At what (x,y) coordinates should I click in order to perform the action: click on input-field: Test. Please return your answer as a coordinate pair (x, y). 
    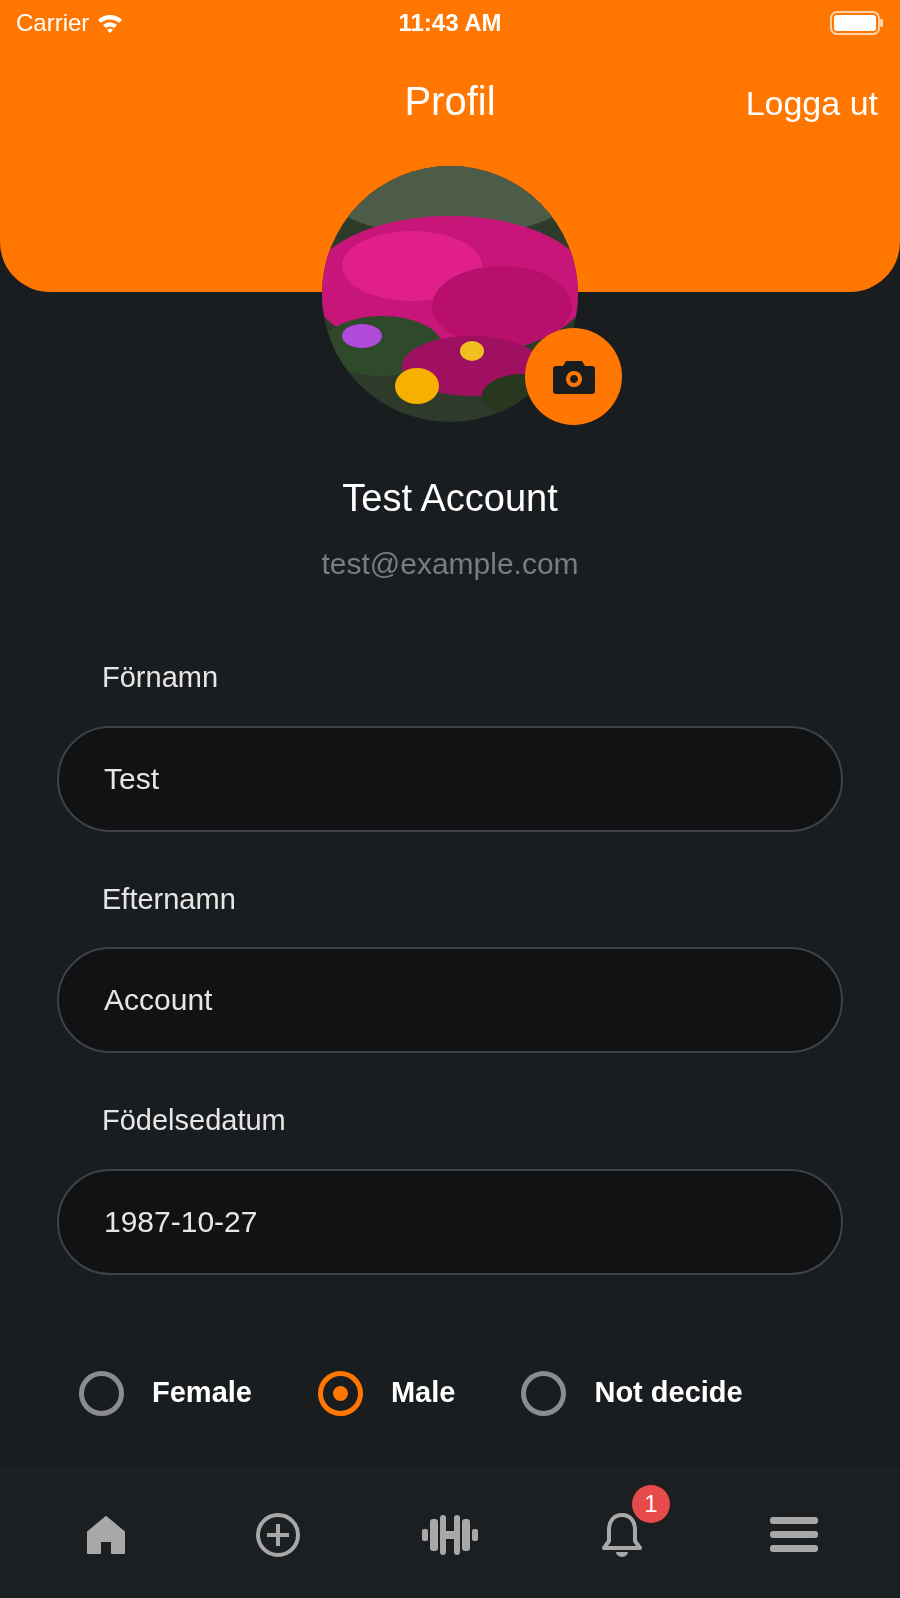
    Looking at the image, I should click on (450, 778).